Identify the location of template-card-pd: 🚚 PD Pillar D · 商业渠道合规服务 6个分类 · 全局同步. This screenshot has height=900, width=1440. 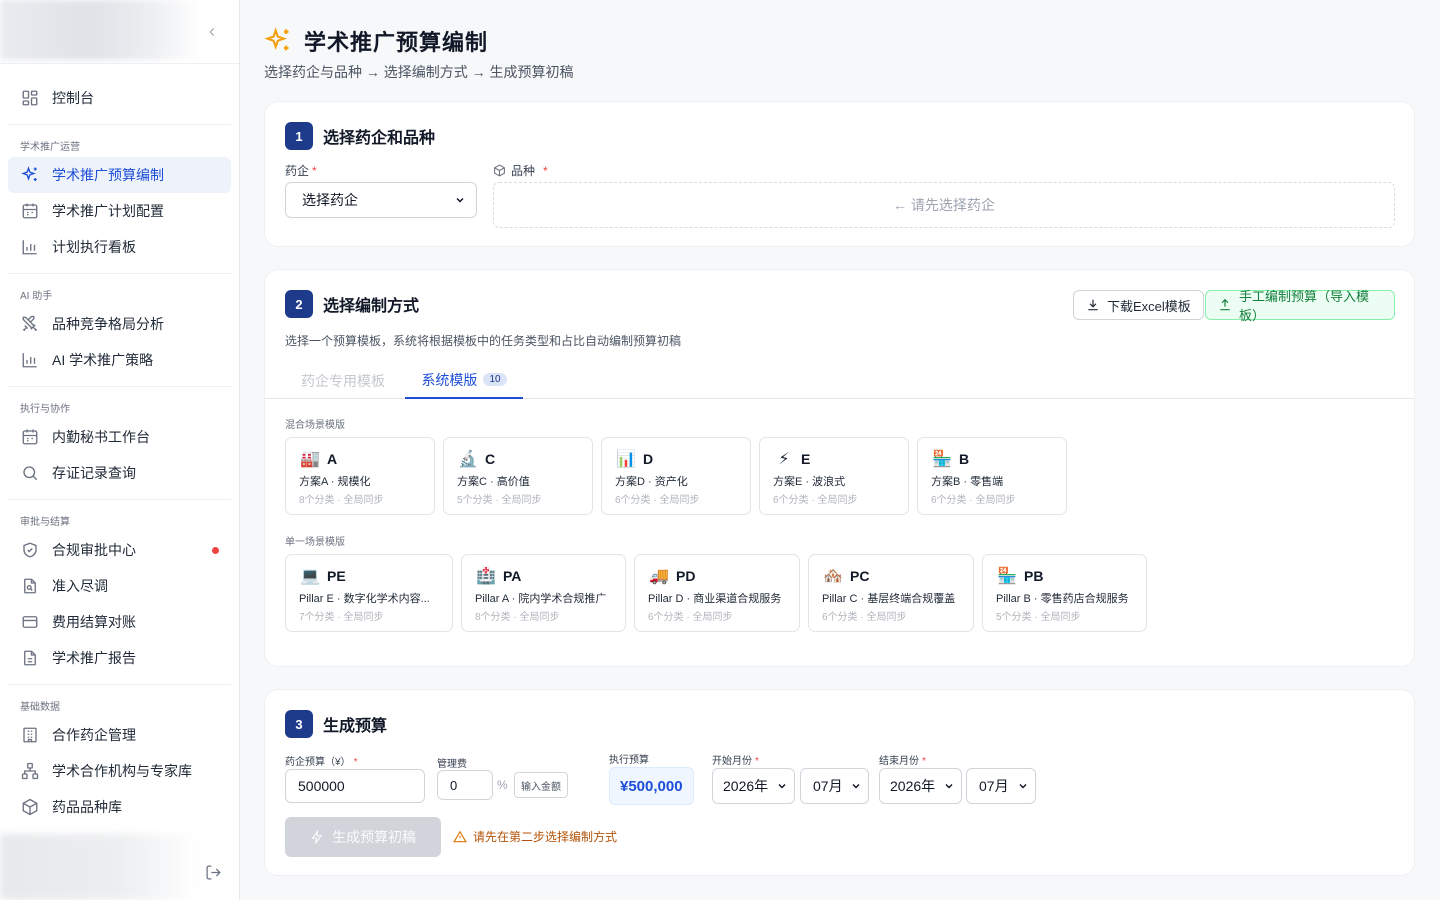
(717, 593).